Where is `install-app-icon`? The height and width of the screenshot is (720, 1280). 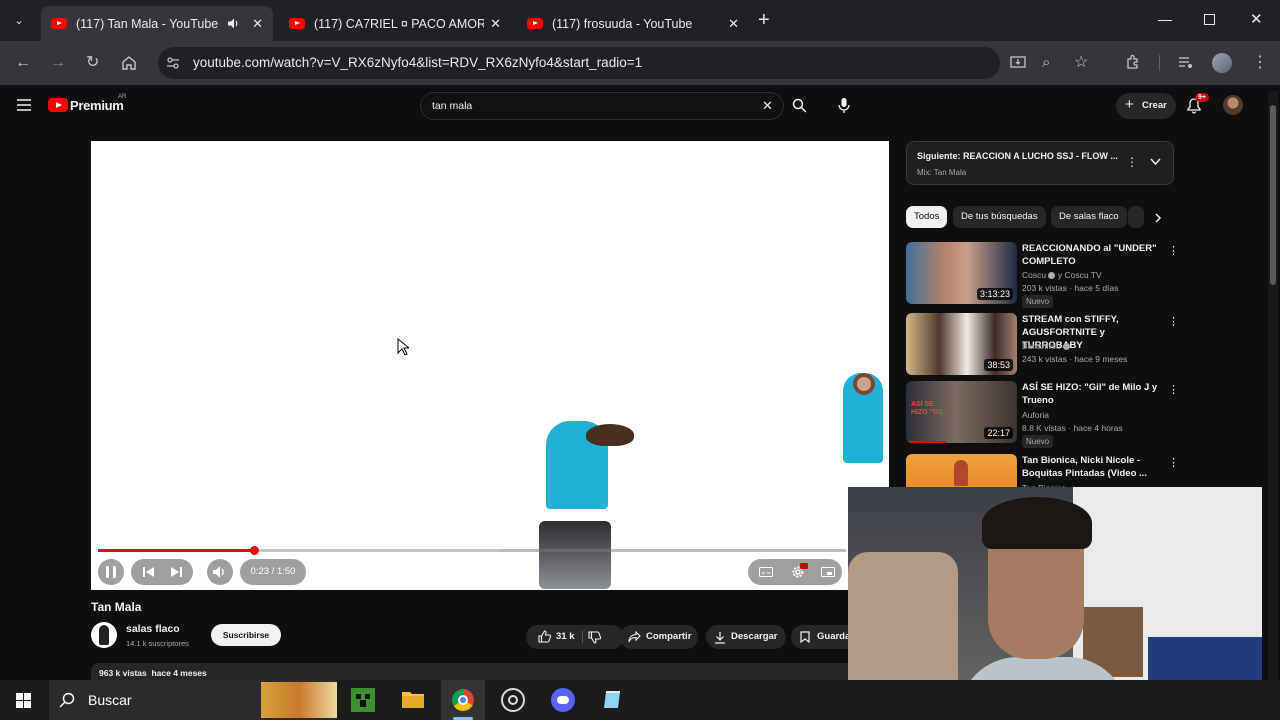
install-app-icon is located at coordinates (1018, 63).